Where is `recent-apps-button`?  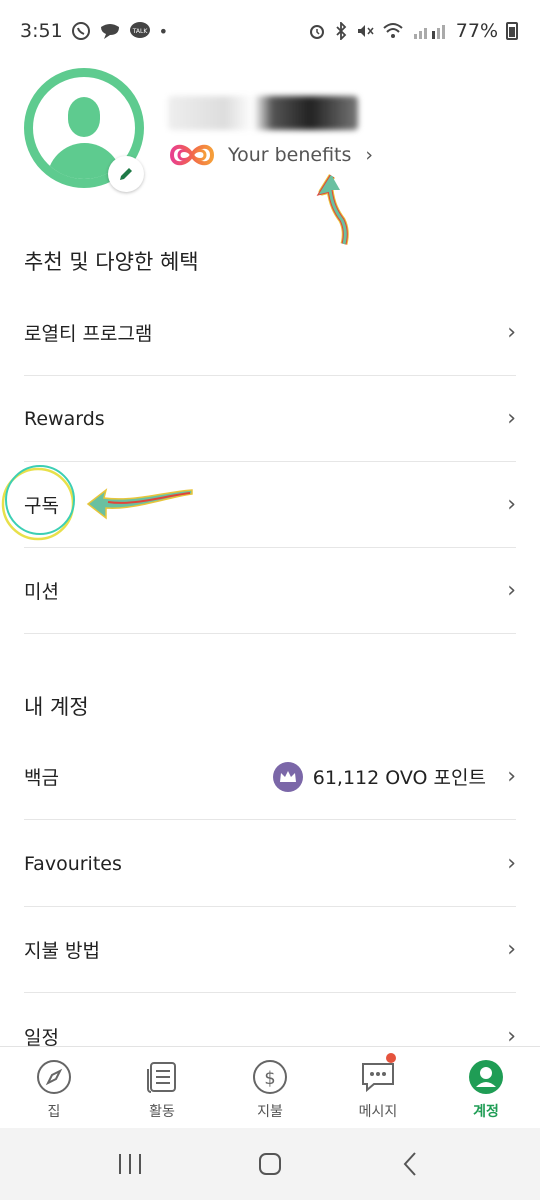 recent-apps-button is located at coordinates (130, 1164).